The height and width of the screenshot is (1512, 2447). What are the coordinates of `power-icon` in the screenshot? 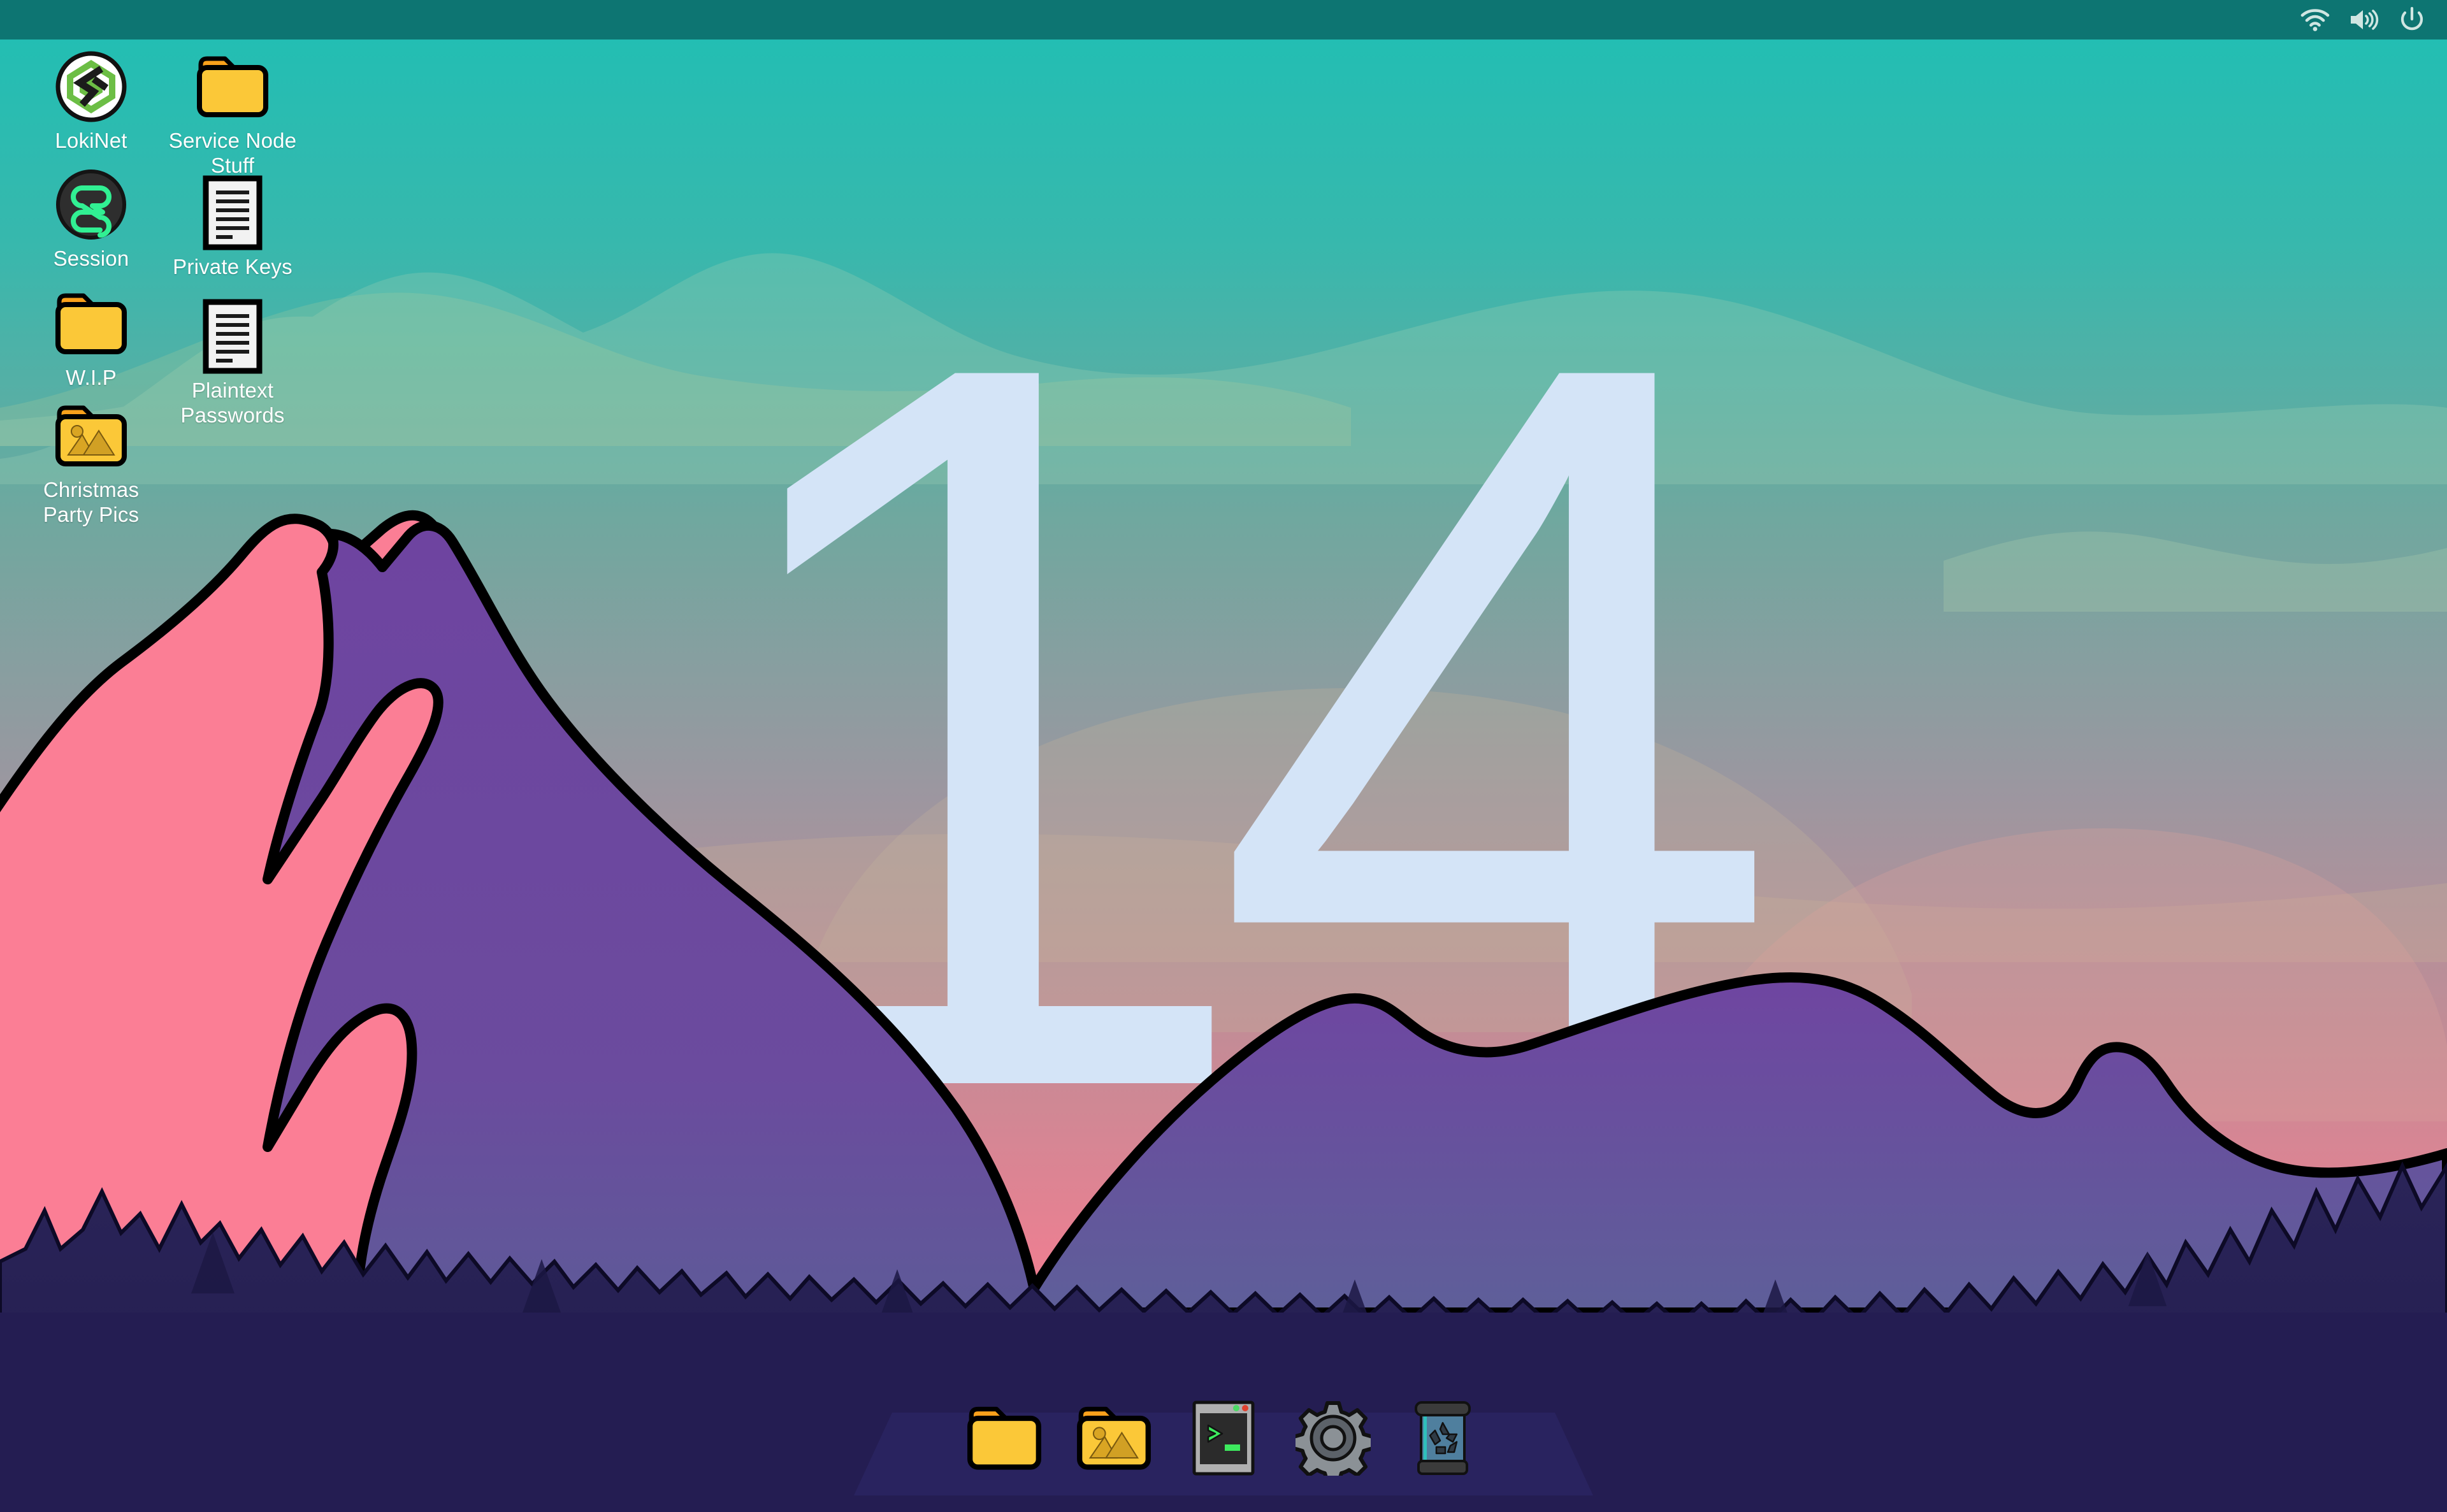 It's located at (2412, 20).